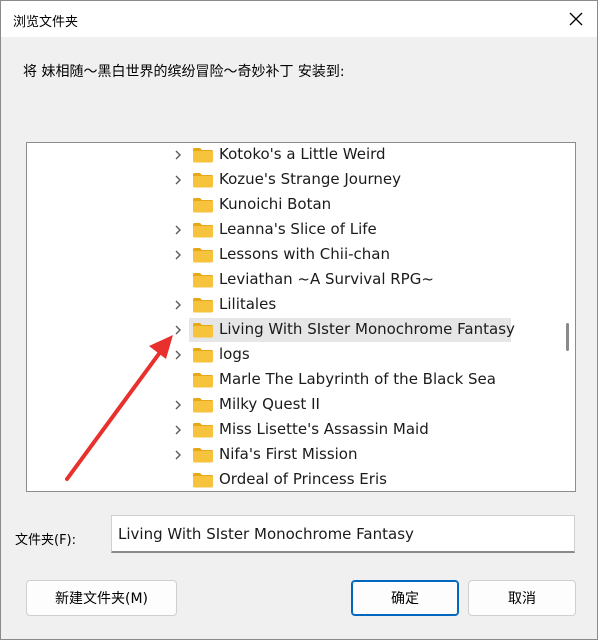 The image size is (598, 641). What do you see at coordinates (326, 279) in the screenshot?
I see `tree-item-label: Leviathan ~A Survival RPG~` at bounding box center [326, 279].